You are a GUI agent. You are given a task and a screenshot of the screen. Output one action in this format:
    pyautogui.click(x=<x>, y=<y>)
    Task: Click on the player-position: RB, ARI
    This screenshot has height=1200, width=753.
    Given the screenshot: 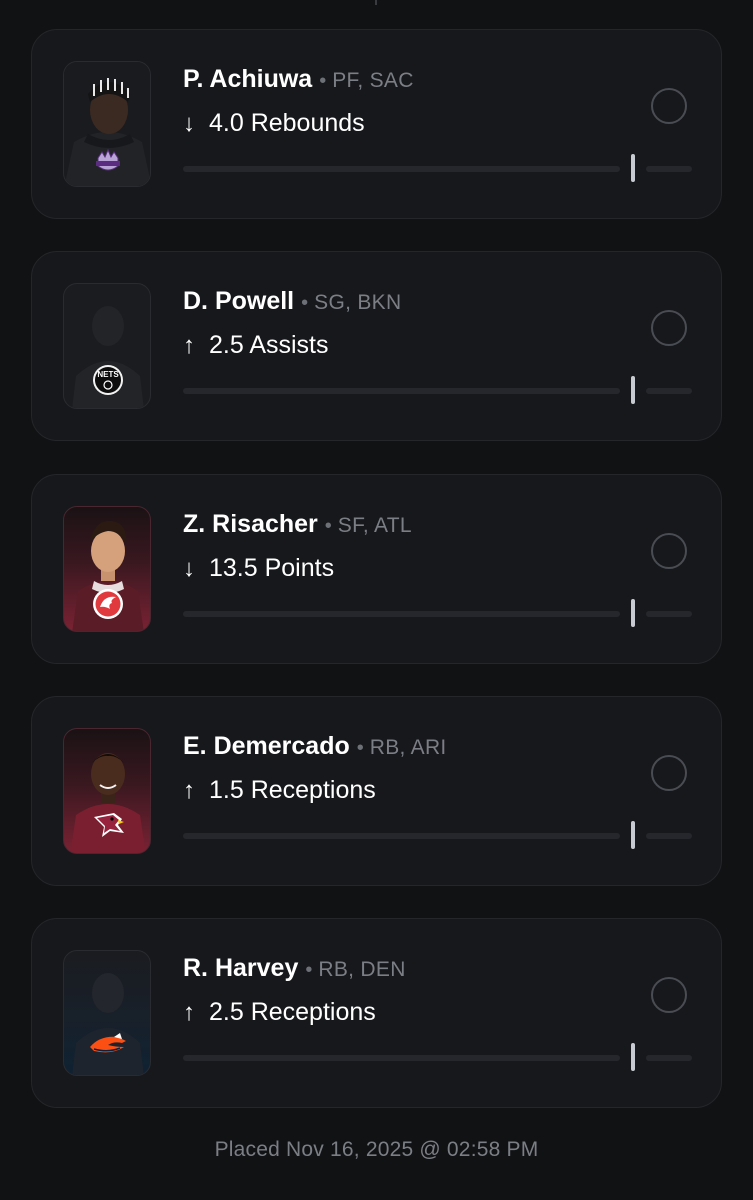 What is the action you would take?
    pyautogui.click(x=408, y=747)
    